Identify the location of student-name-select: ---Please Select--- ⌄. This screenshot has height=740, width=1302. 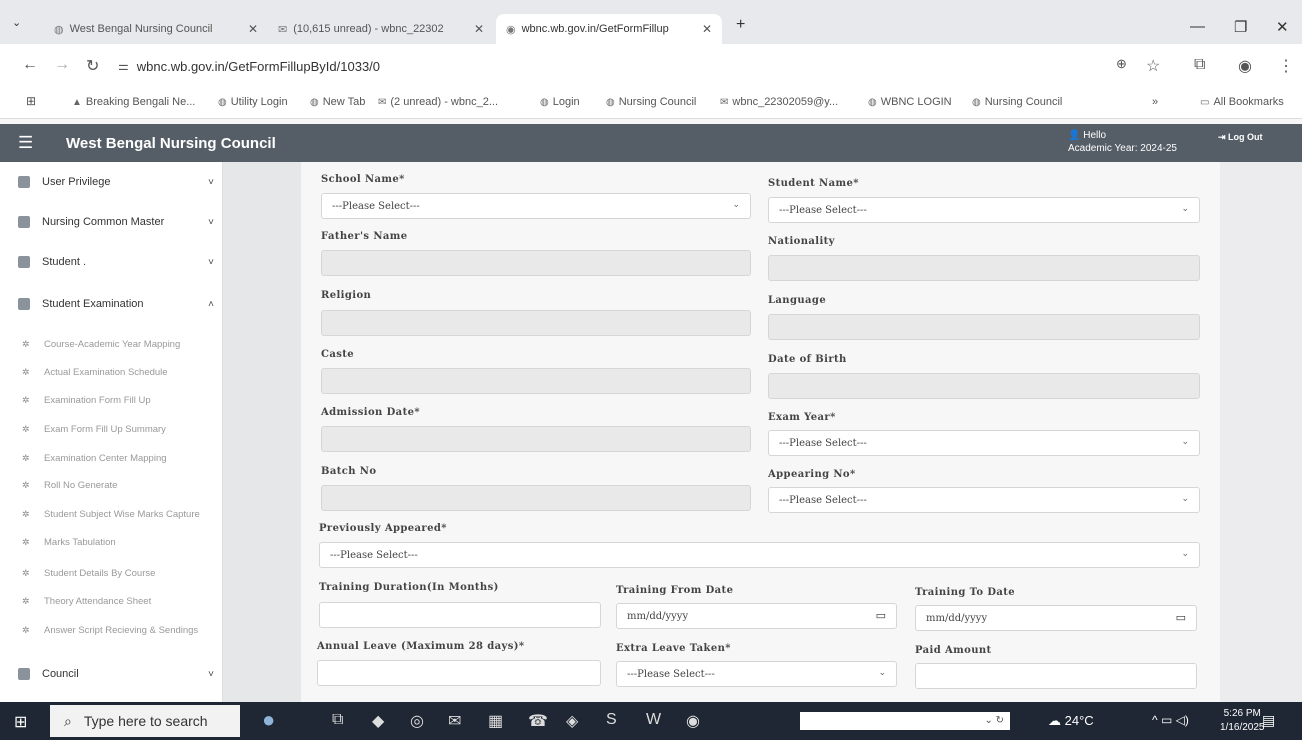
(984, 210).